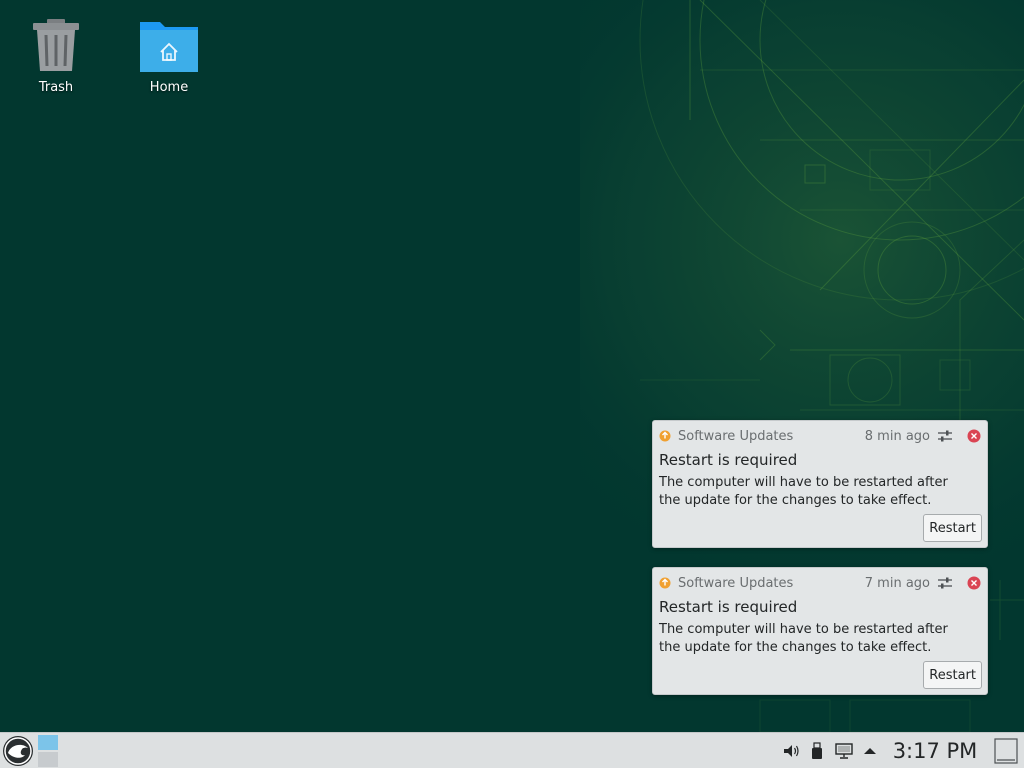  Describe the element at coordinates (512, 750) in the screenshot. I see `taskbar: 3:17 PM` at that location.